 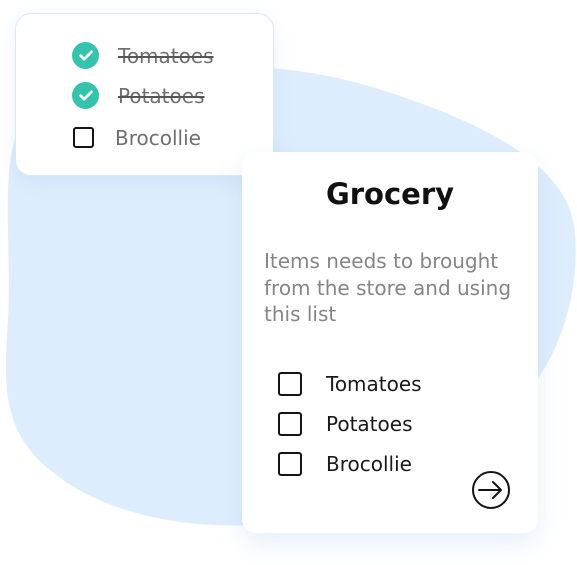 I want to click on preview-item-label: Tomatoes, so click(x=166, y=55).